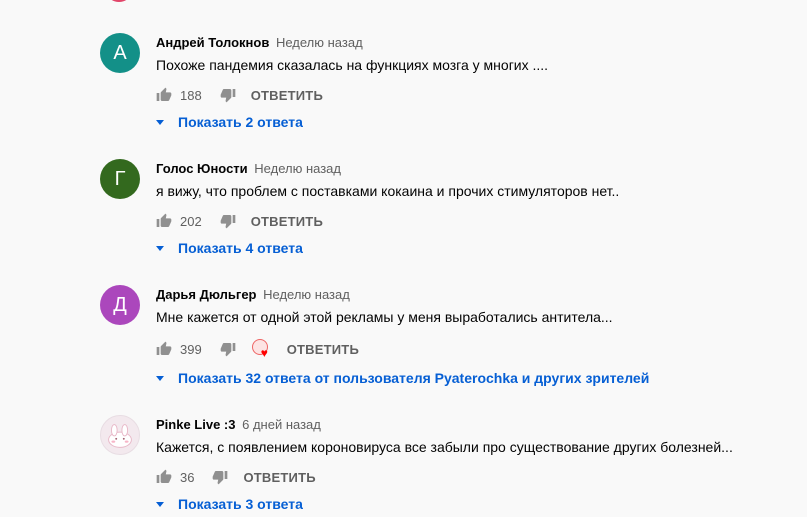  I want to click on previous-comment-avatar, so click(119, 1).